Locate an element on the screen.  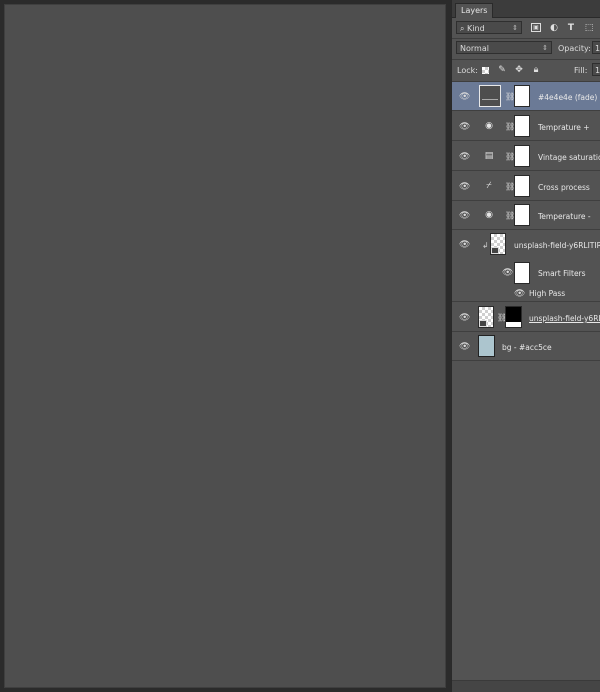
layer-name: Temperature - is located at coordinates (564, 216).